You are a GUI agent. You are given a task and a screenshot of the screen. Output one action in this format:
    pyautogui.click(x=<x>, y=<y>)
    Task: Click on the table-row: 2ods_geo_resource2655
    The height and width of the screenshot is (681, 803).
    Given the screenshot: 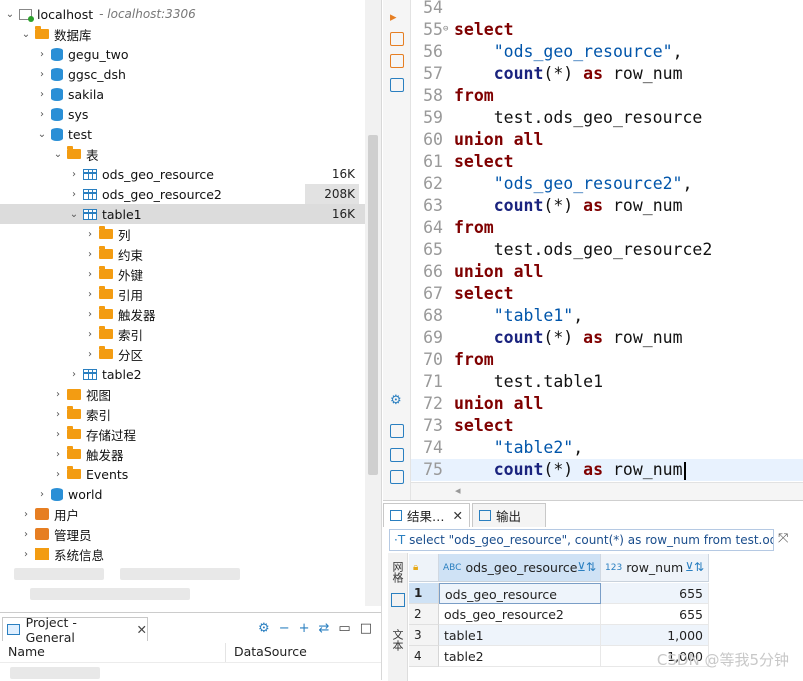 What is the action you would take?
    pyautogui.click(x=606, y=614)
    